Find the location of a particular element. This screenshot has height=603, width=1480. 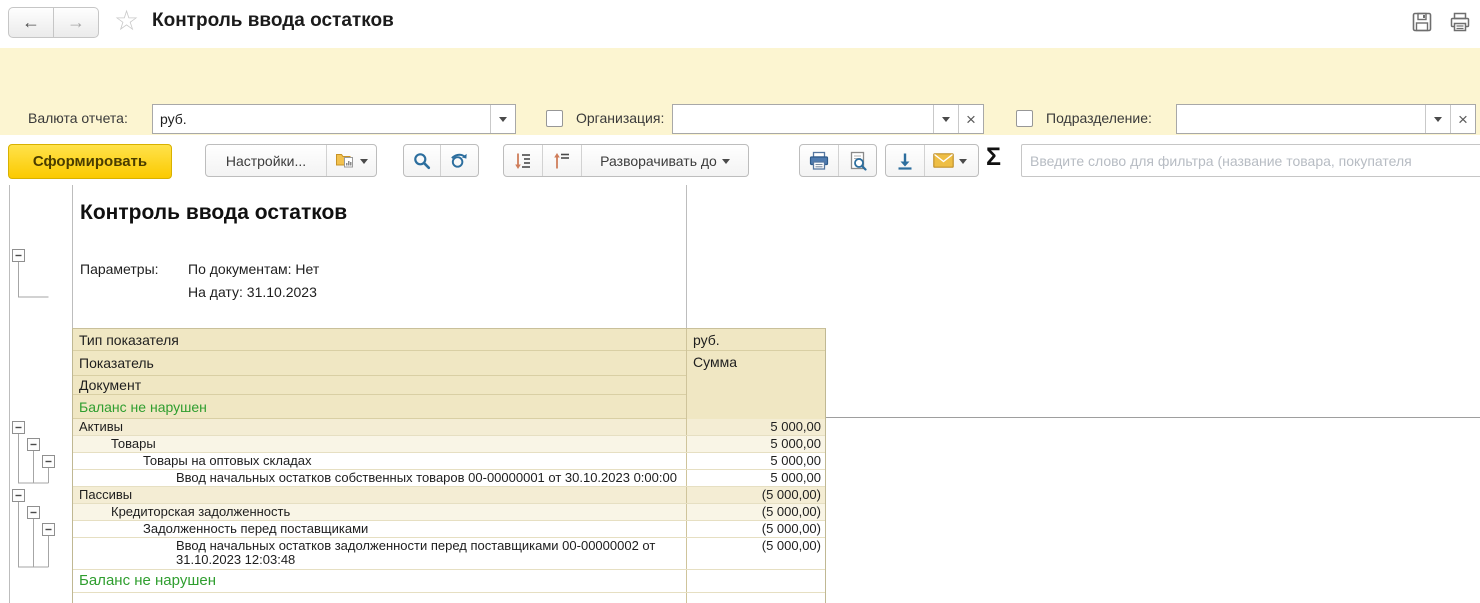

report-variants-button is located at coordinates (351, 160).